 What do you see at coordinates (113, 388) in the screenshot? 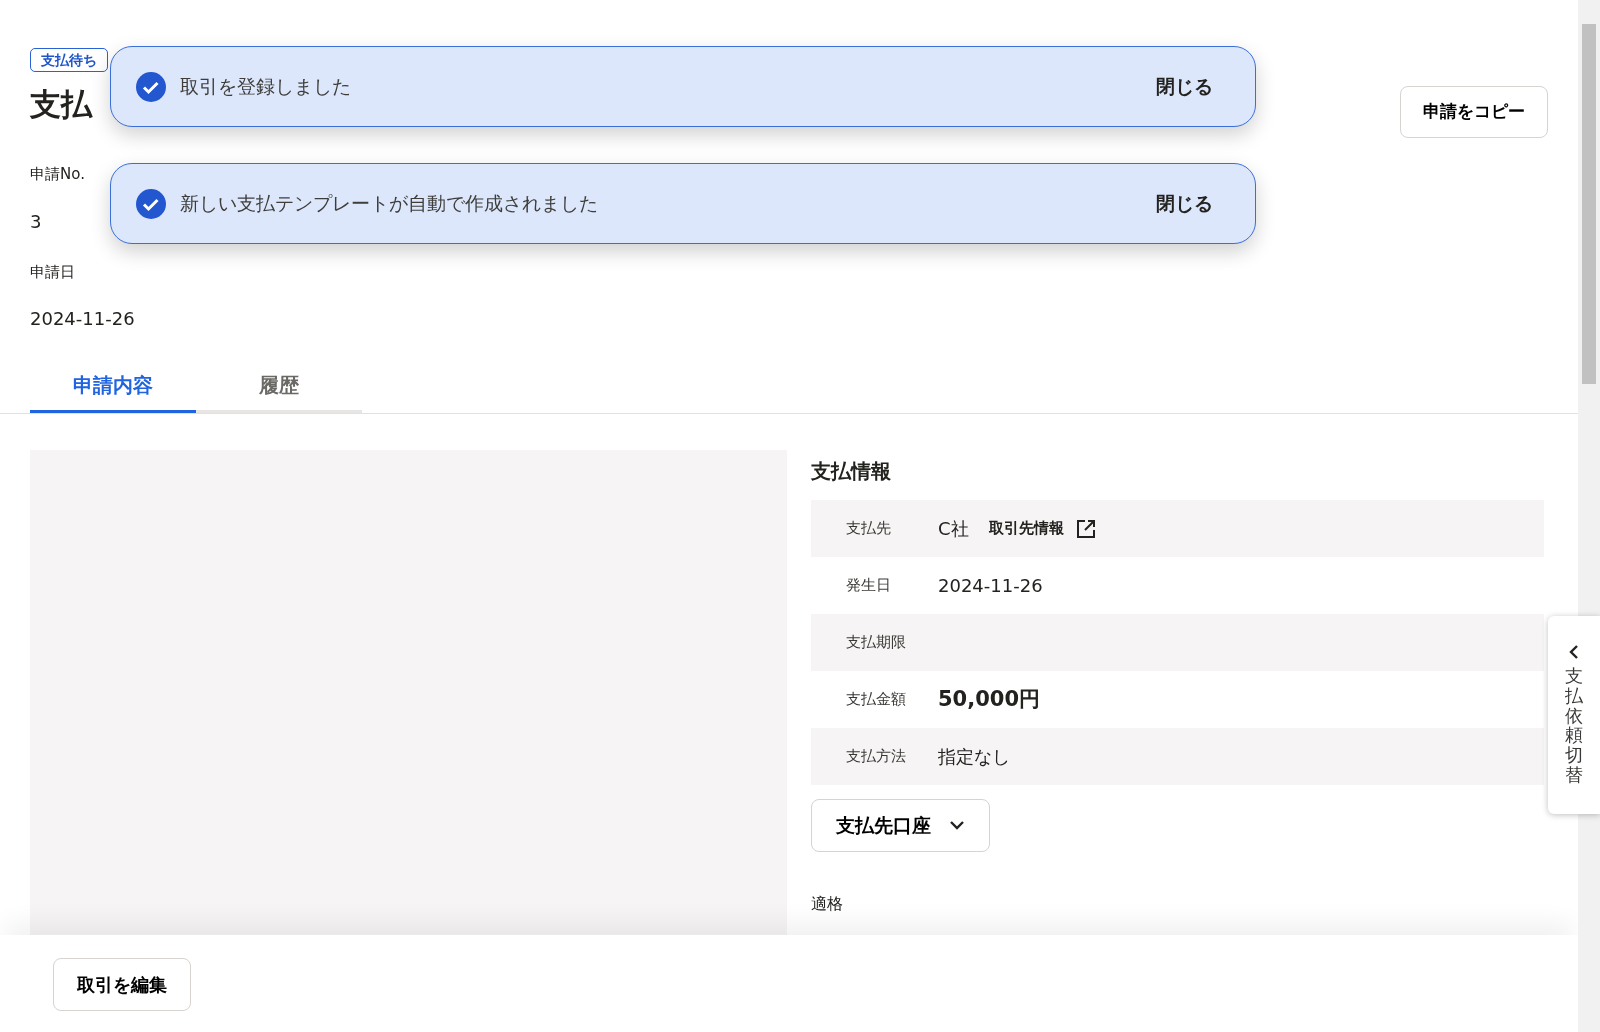
I see `tab: 申請内容` at bounding box center [113, 388].